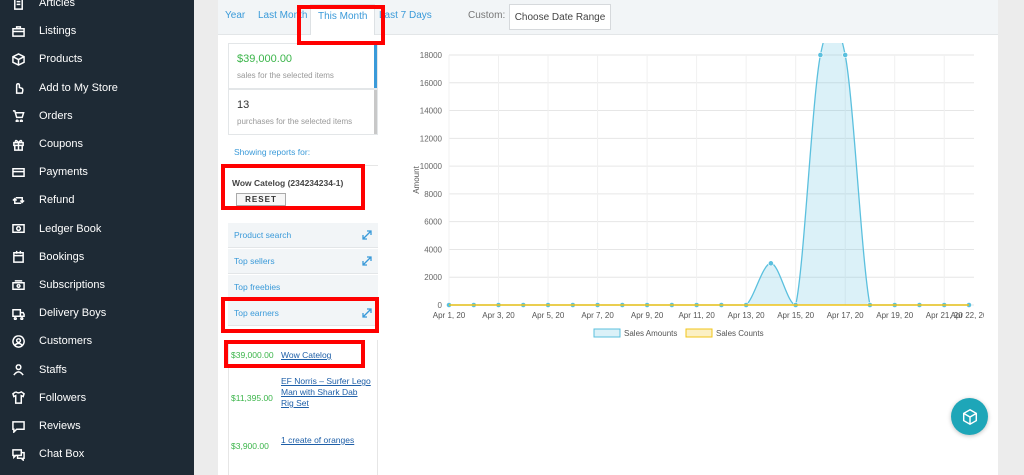 The height and width of the screenshot is (475, 1024). What do you see at coordinates (62, 256) in the screenshot?
I see `sidebar-item-label: Bookings` at bounding box center [62, 256].